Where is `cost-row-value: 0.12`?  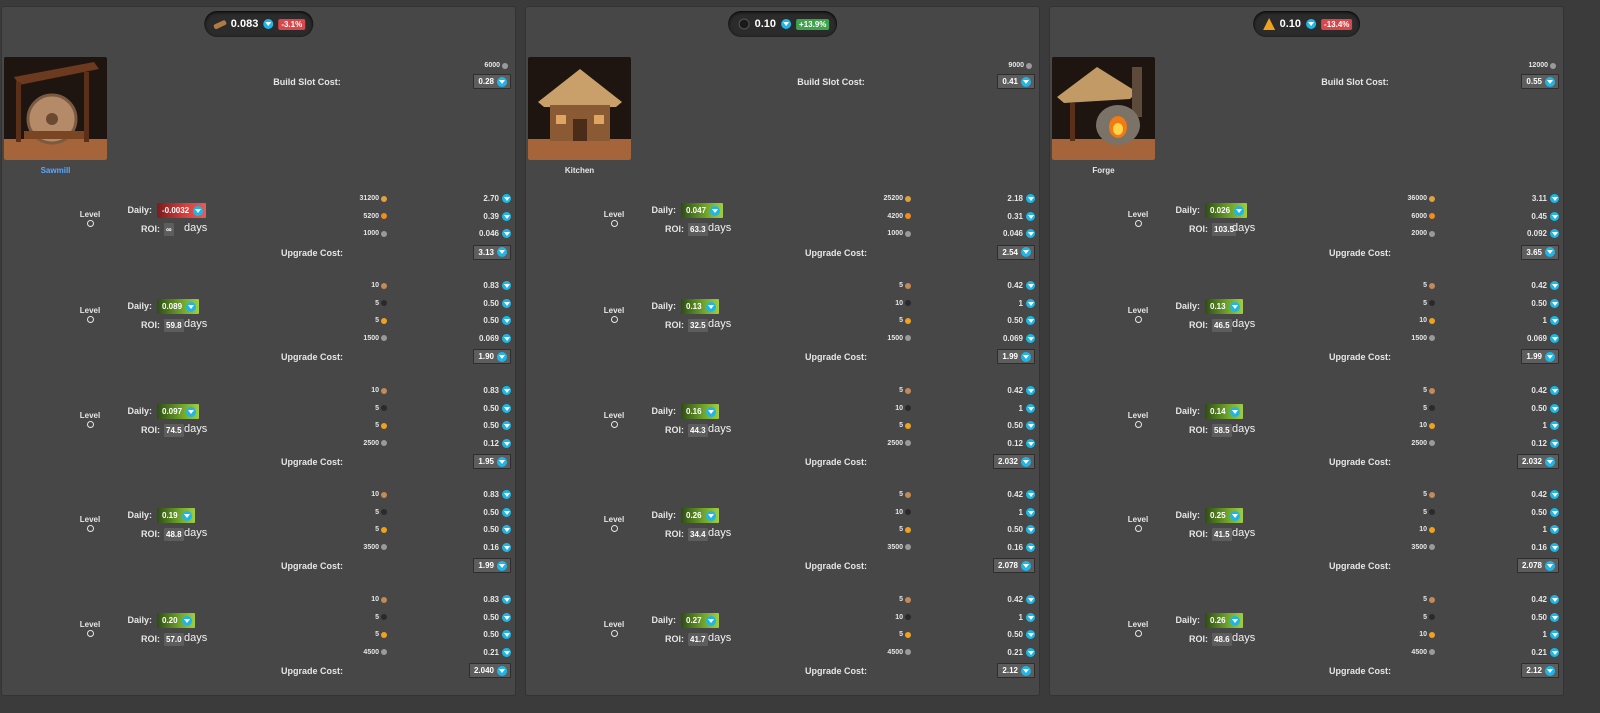
cost-row-value: 0.12 is located at coordinates (1021, 443).